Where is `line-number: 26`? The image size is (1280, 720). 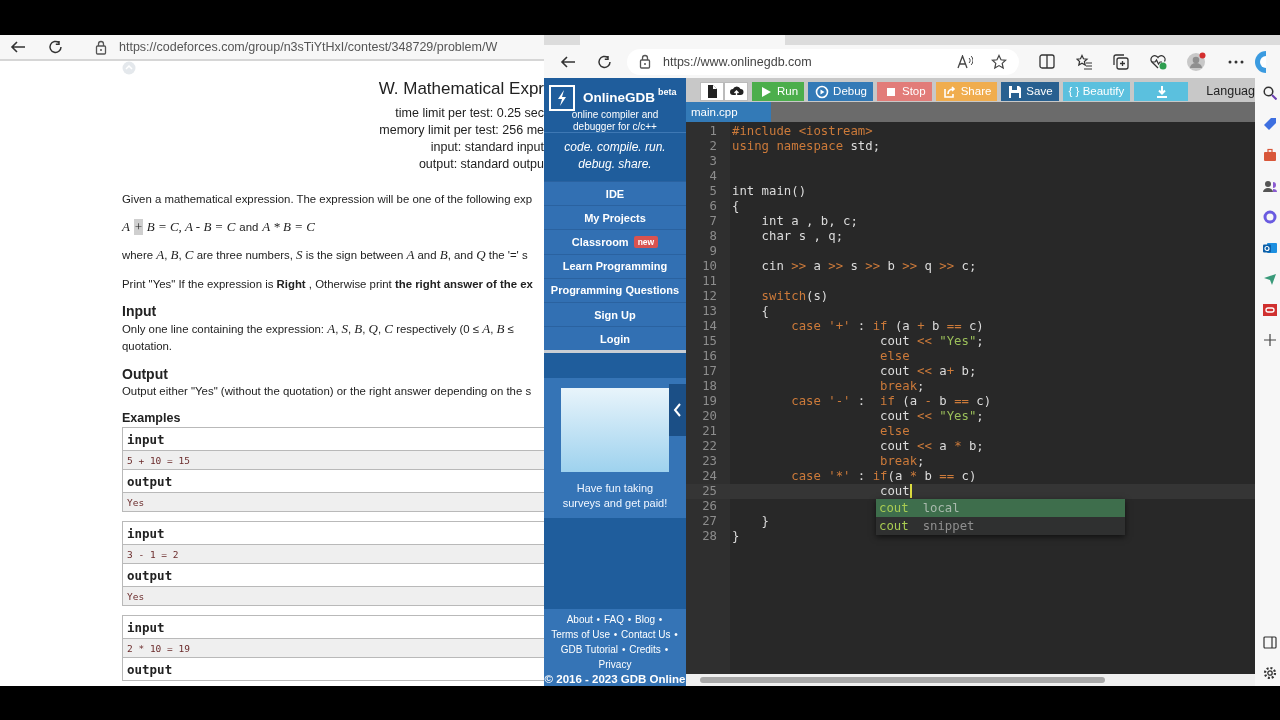 line-number: 26 is located at coordinates (709, 506).